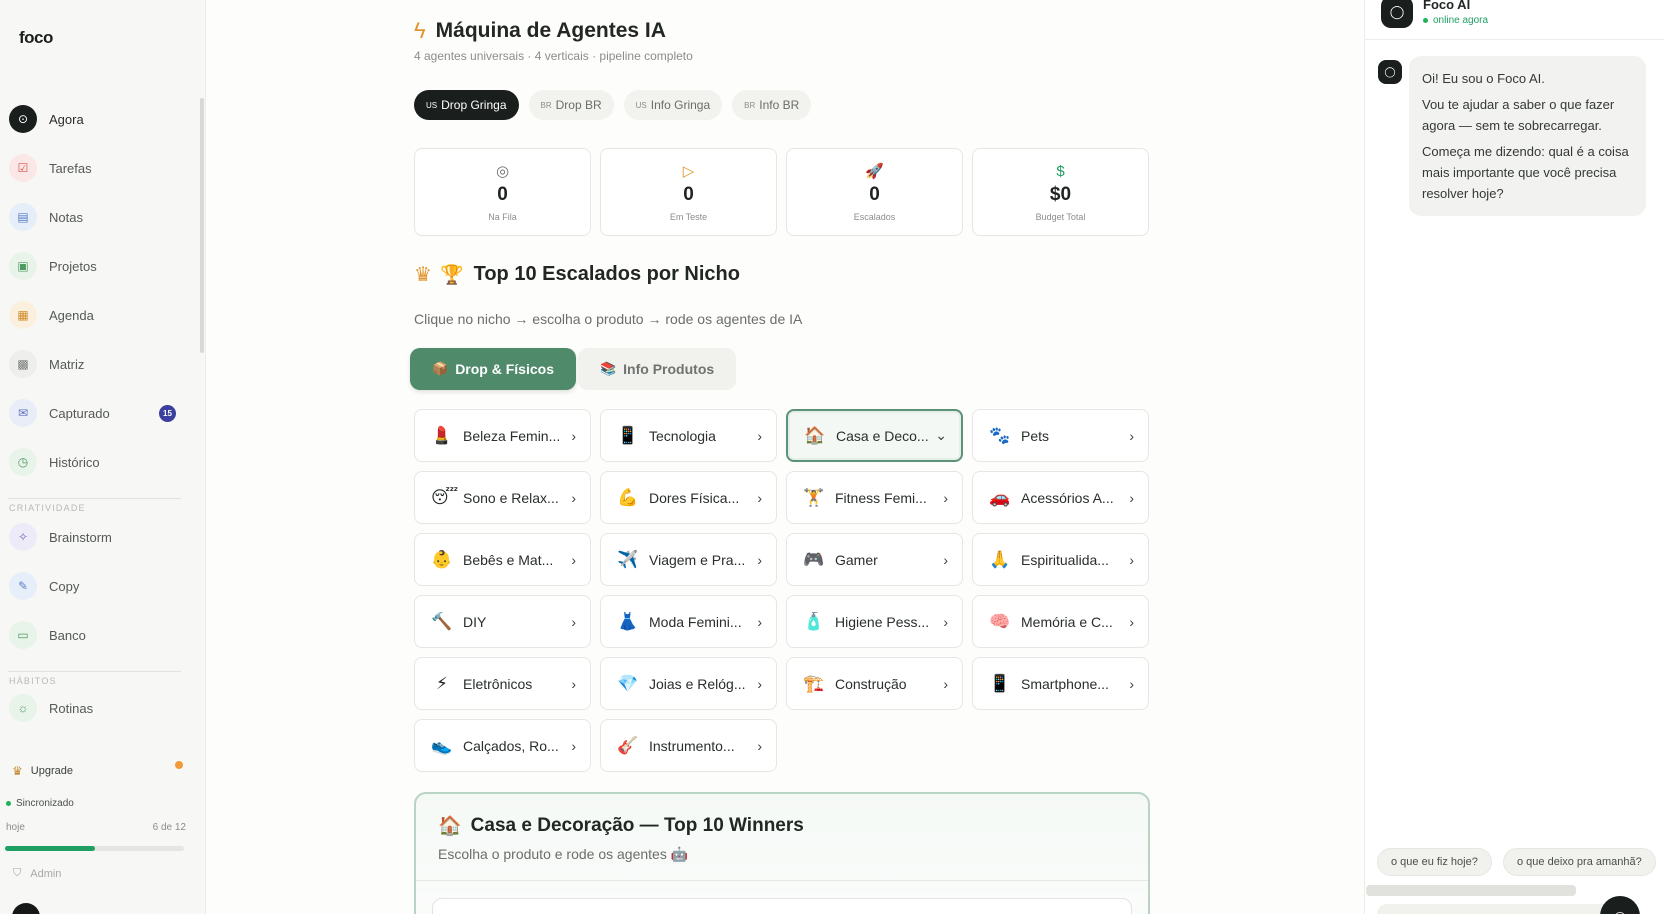  What do you see at coordinates (628, 745) in the screenshot?
I see `niche-emoji-icon: 🎸` at bounding box center [628, 745].